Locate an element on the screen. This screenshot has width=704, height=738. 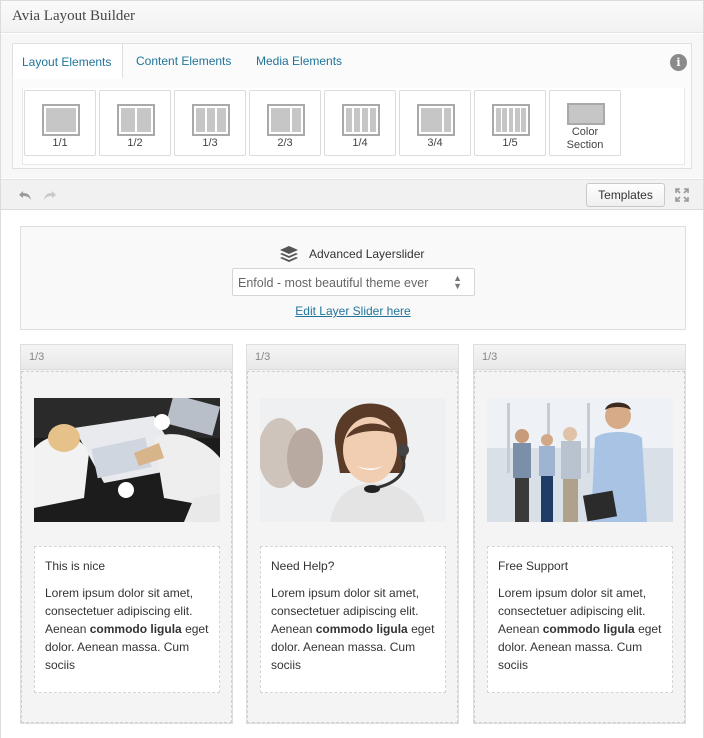
tile-label: 1/2 is located at coordinates (135, 143).